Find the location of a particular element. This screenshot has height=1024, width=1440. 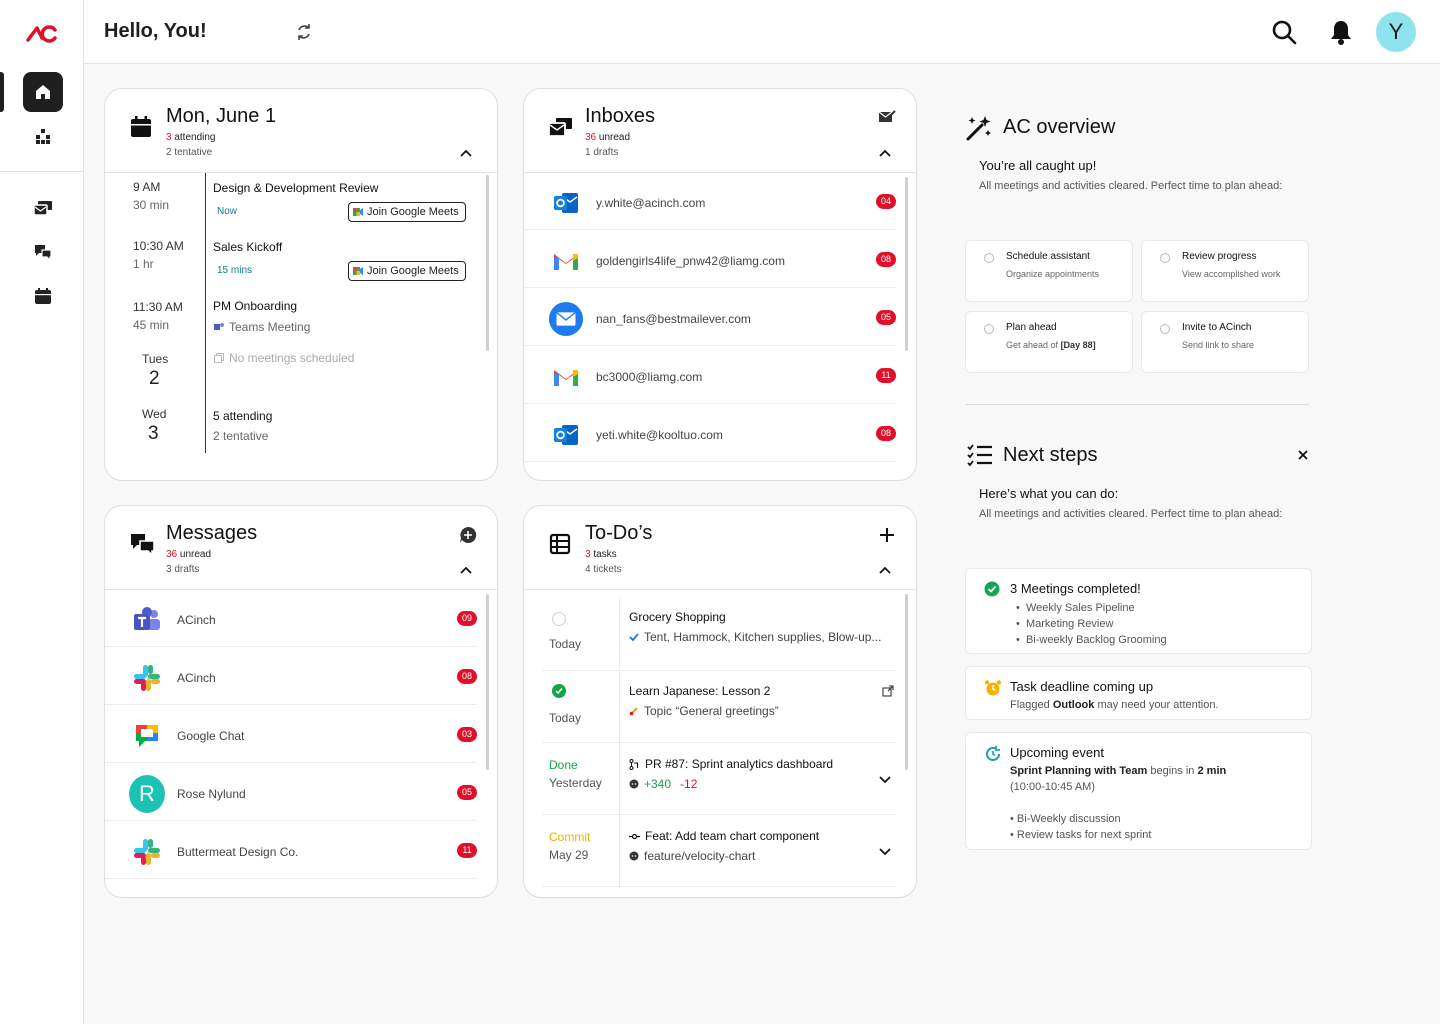

calendar-icon is located at coordinates (43, 296).